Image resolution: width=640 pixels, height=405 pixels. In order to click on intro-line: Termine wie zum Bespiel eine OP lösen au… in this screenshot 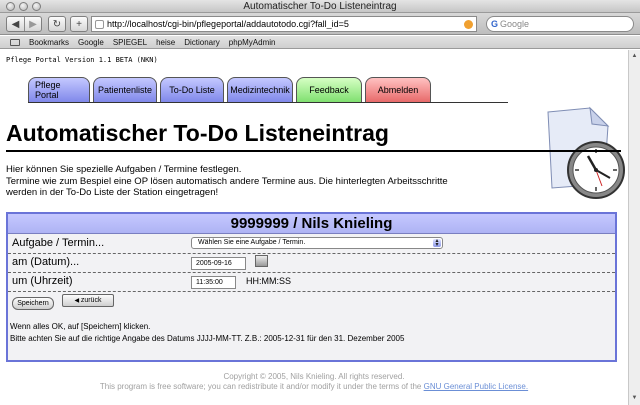, I will do `click(227, 181)`.